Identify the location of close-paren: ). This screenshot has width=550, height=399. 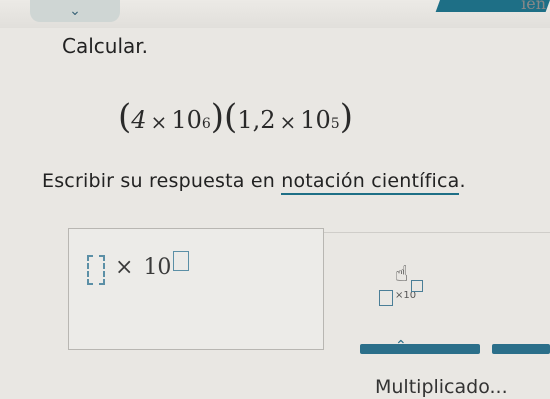
(217, 117).